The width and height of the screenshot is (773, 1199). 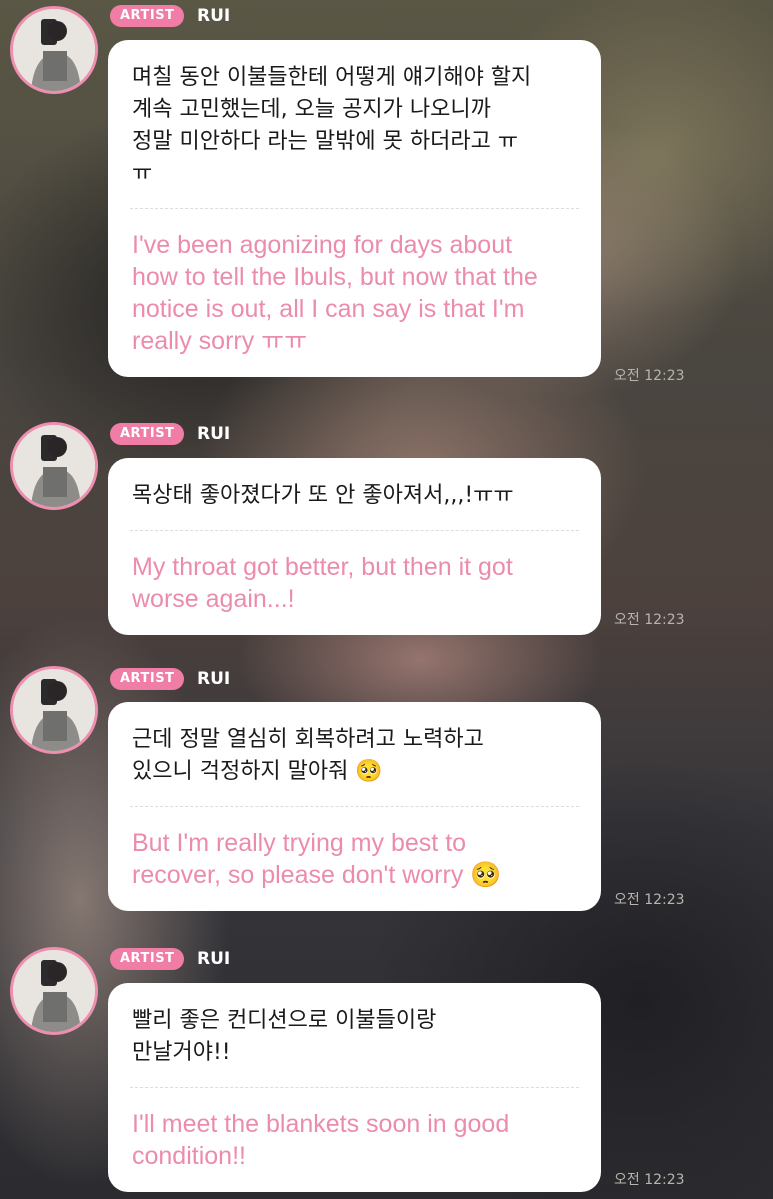 I want to click on message-text-korean: 목상태 좋아졌다가 또 안 좋아져서,,,!ㅠㅠ, so click(x=323, y=495).